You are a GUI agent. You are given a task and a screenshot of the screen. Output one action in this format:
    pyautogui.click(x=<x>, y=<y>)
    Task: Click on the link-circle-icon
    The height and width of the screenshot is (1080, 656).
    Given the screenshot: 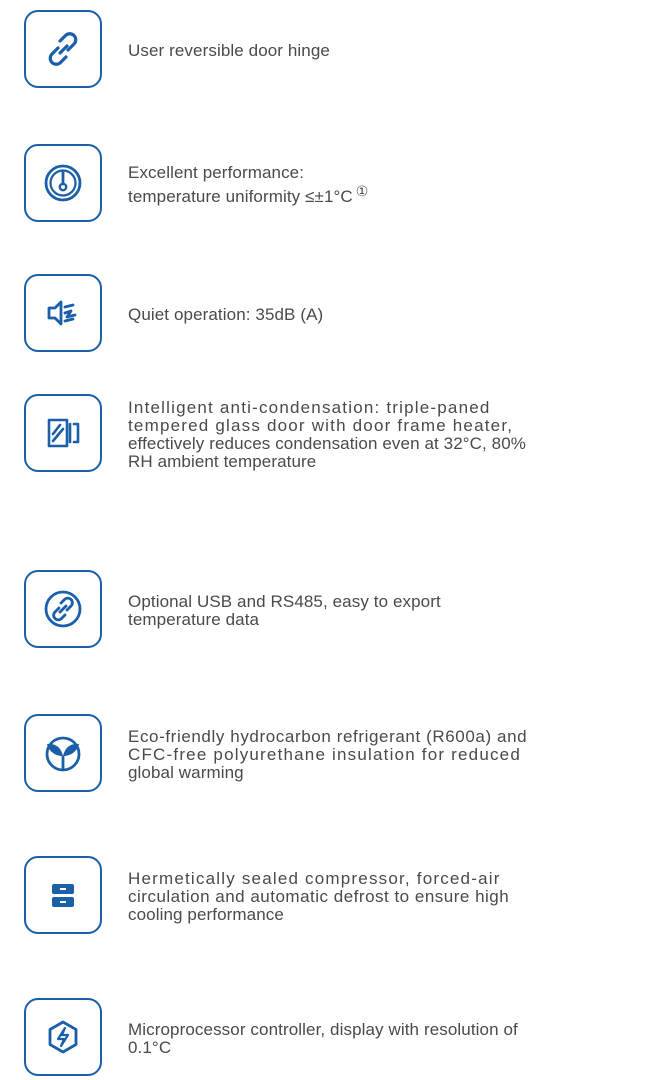 What is the action you would take?
    pyautogui.click(x=63, y=609)
    